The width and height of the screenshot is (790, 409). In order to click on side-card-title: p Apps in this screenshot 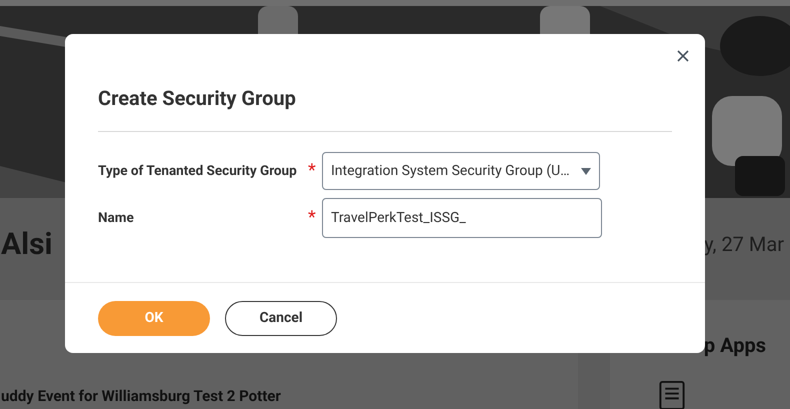, I will do `click(735, 345)`.